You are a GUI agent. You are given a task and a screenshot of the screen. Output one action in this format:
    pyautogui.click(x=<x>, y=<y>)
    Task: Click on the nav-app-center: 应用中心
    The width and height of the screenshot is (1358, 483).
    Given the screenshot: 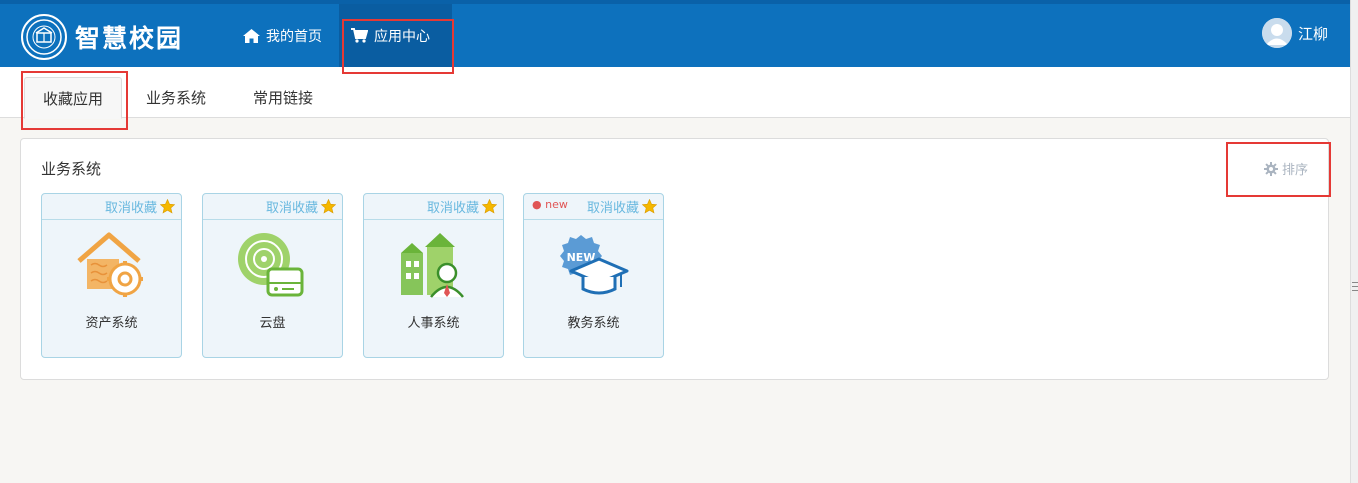 What is the action you would take?
    pyautogui.click(x=395, y=35)
    